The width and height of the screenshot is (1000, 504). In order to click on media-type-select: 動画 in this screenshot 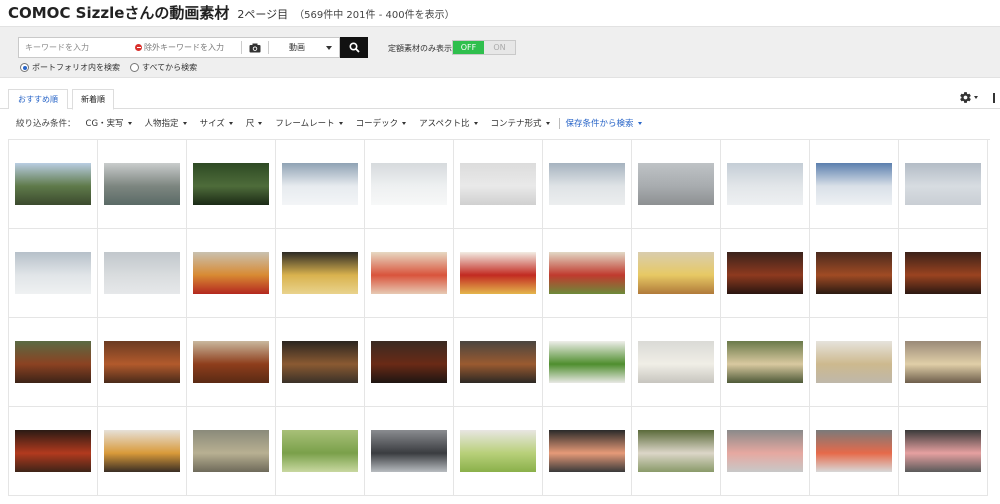, I will do `click(304, 47)`.